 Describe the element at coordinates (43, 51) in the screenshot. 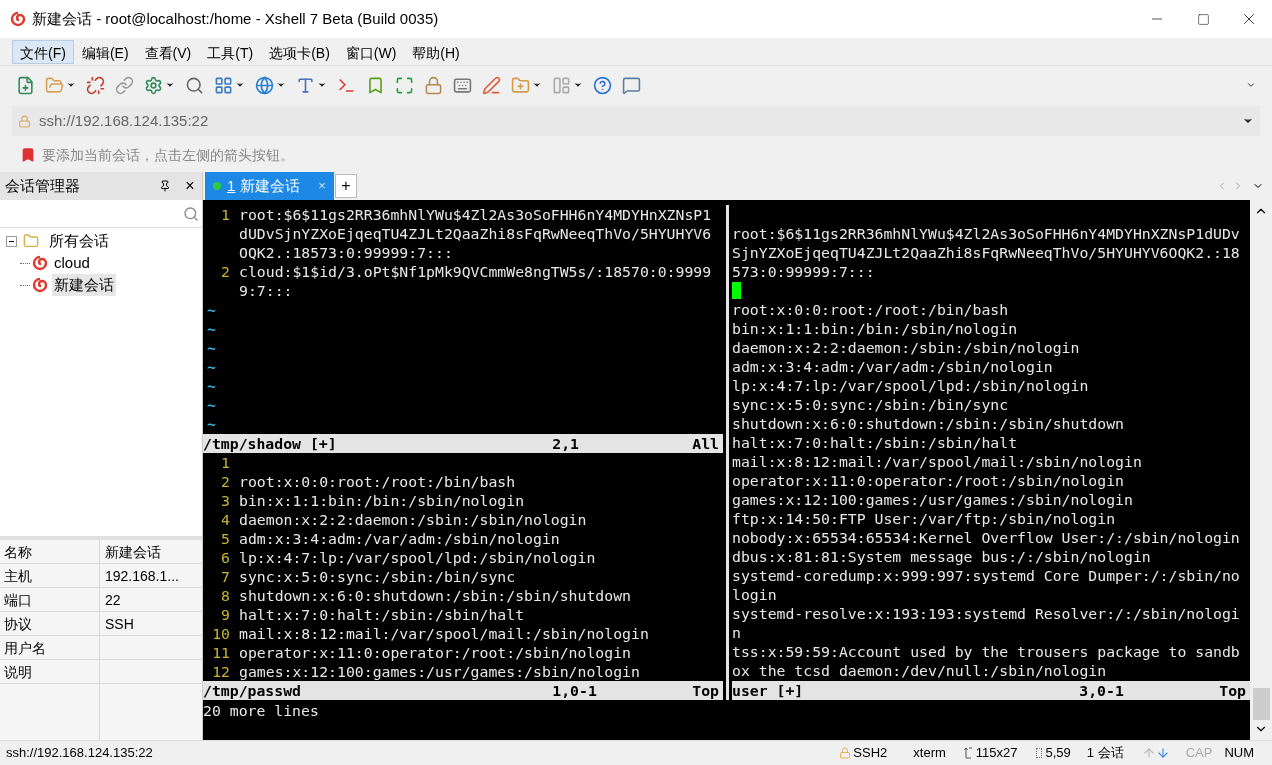

I see `menu-item: 文件(F)` at that location.